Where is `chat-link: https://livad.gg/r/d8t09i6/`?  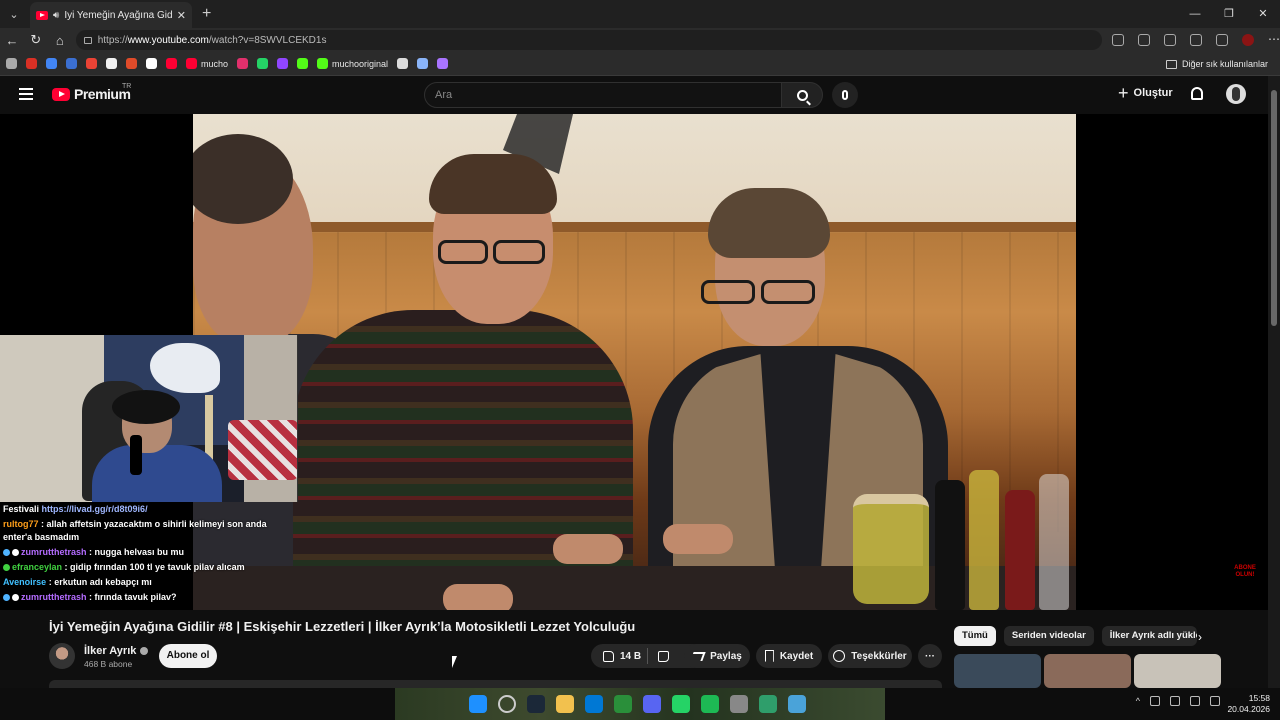
chat-link: https://livad.gg/r/d8t09i6/ is located at coordinates (95, 509).